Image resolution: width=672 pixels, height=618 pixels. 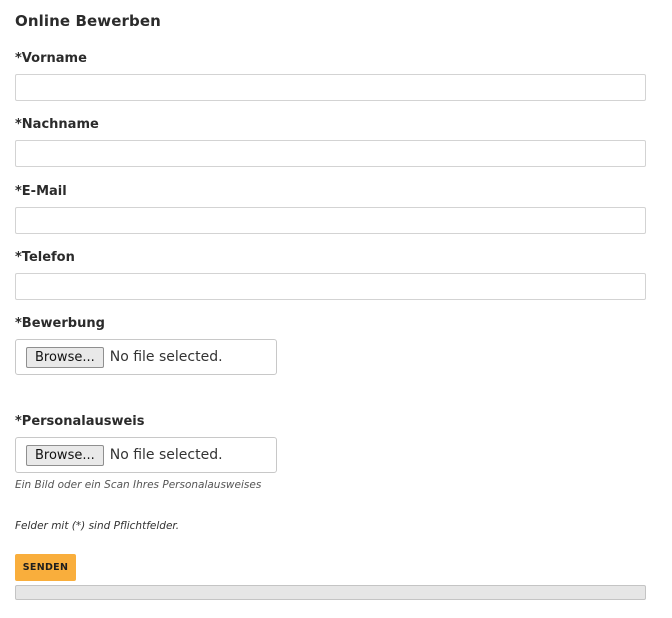 What do you see at coordinates (330, 153) in the screenshot?
I see `nachname-field` at bounding box center [330, 153].